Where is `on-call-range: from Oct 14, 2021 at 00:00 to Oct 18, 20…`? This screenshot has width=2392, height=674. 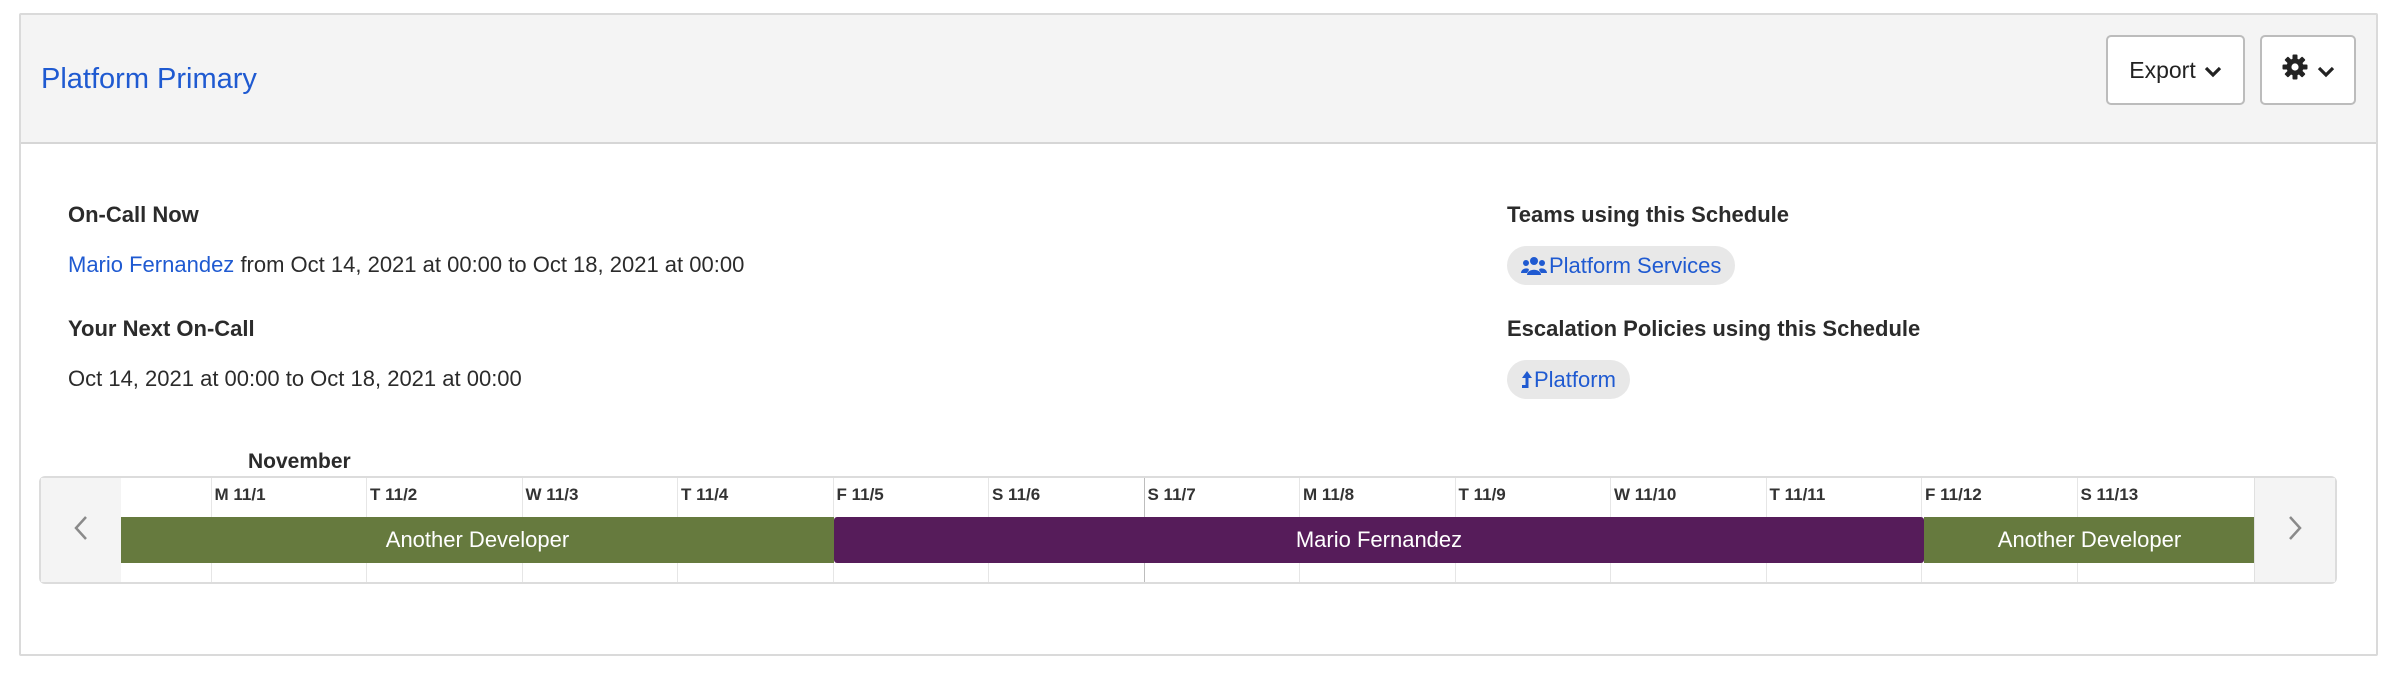 on-call-range: from Oct 14, 2021 at 00:00 to Oct 18, 20… is located at coordinates (492, 264).